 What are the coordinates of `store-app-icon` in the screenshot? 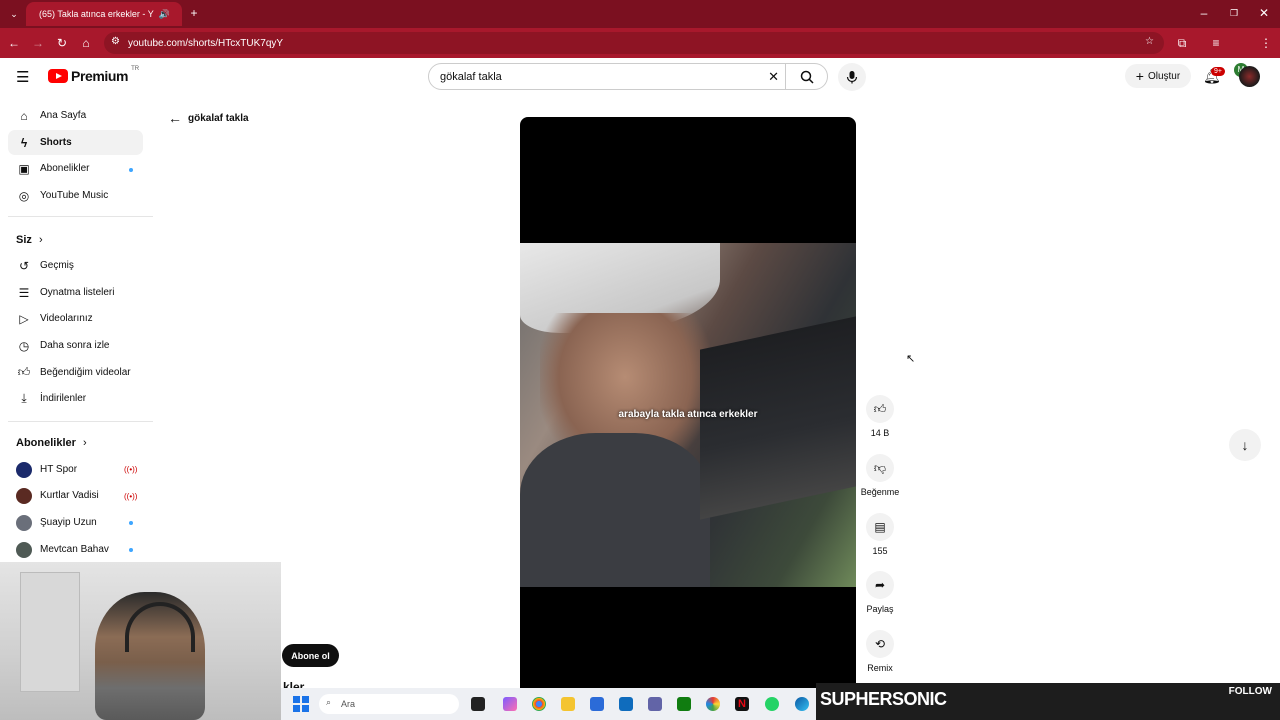 It's located at (597, 704).